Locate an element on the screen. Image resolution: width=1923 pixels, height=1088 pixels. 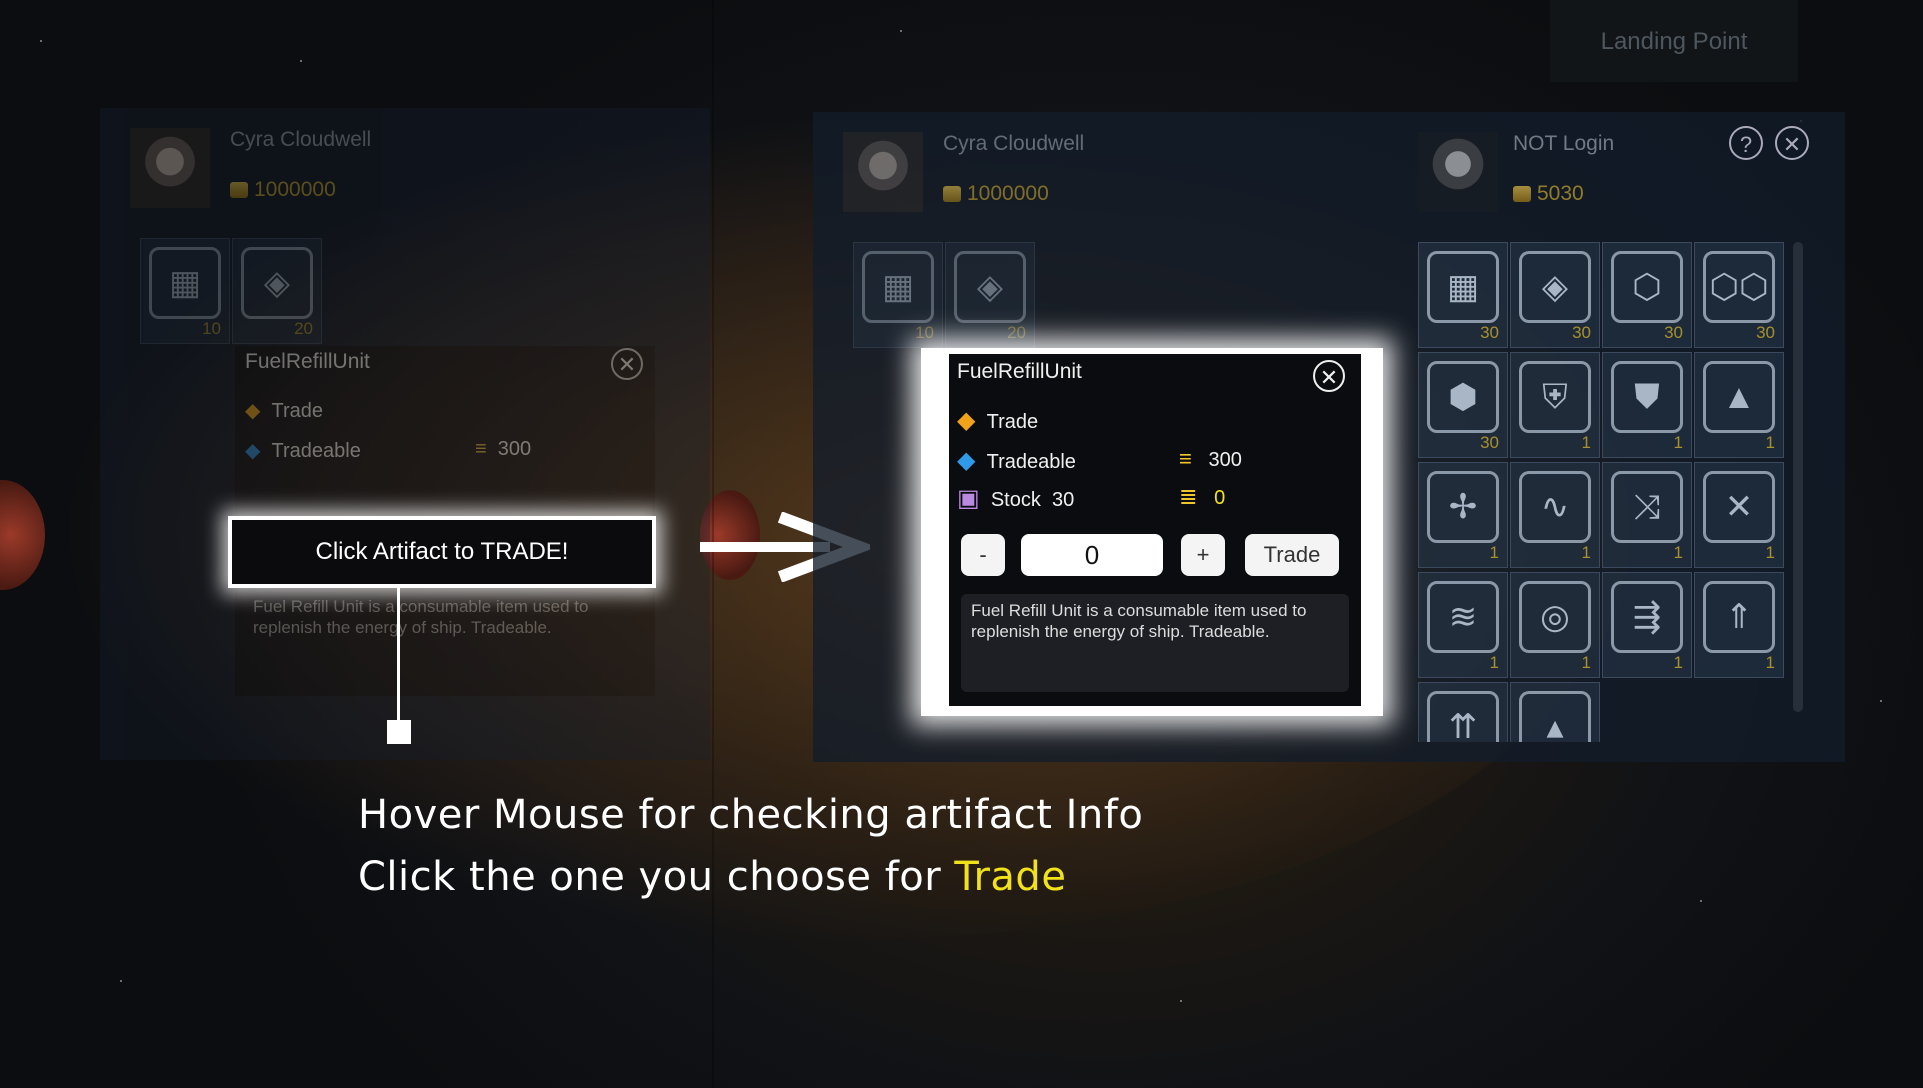
other-player-coins: 5030 is located at coordinates (1548, 194).